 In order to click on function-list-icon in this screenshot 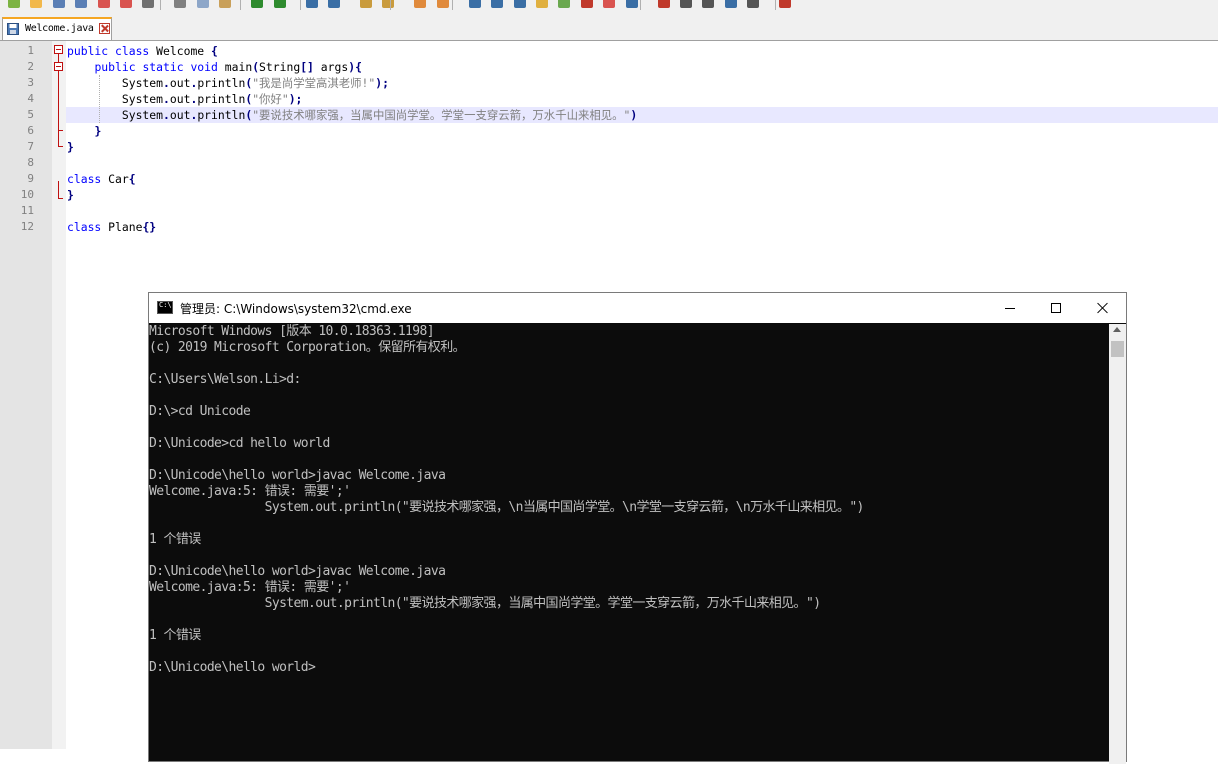, I will do `click(586, 4)`.